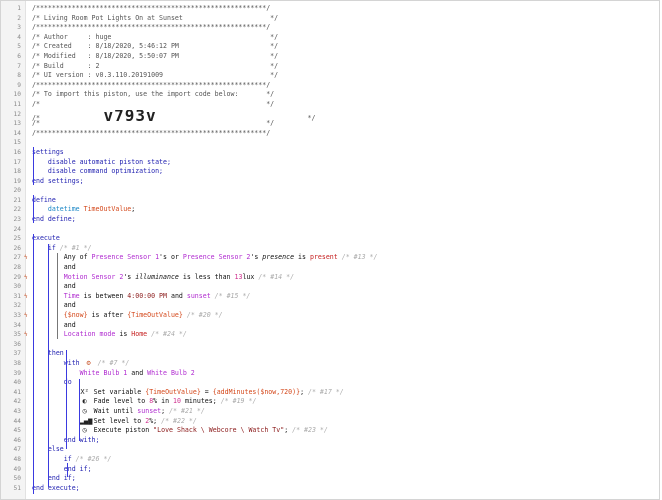 Image resolution: width=662 pixels, height=500 pixels. Describe the element at coordinates (17, 479) in the screenshot. I see `line-number: 50` at that location.